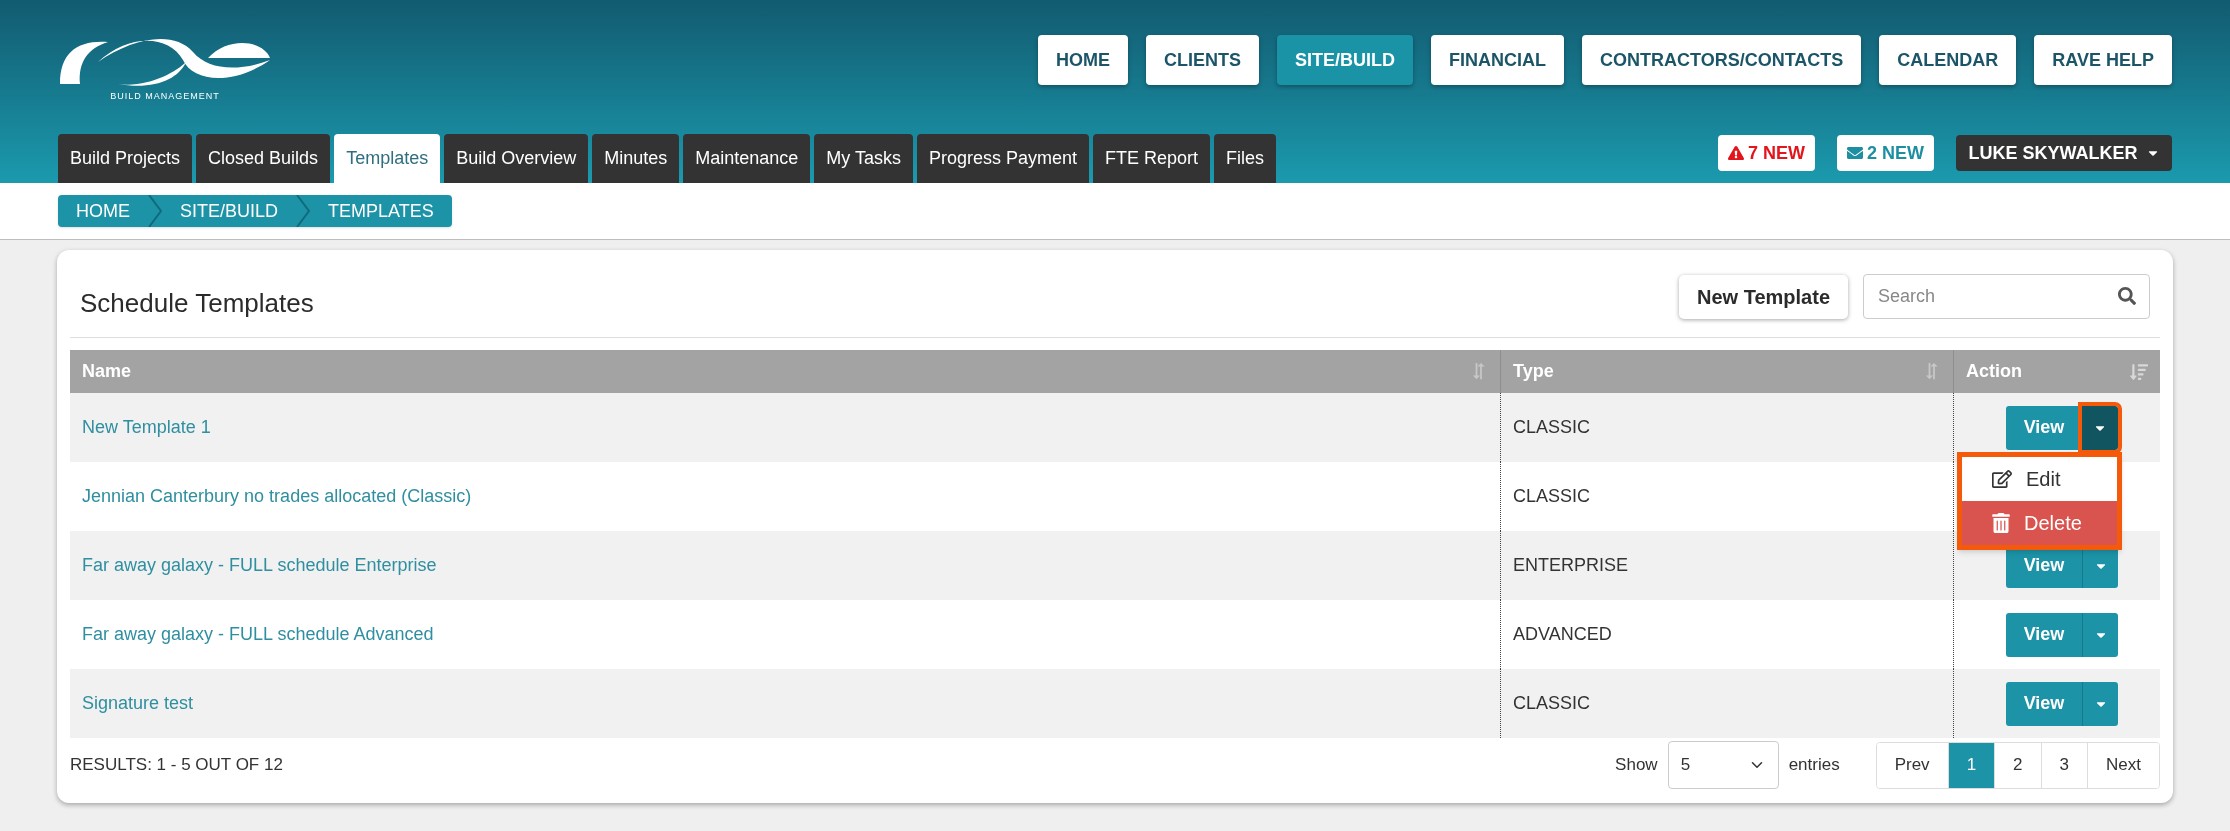 This screenshot has width=2230, height=831. Describe the element at coordinates (2123, 765) in the screenshot. I see `page-button: Next` at that location.